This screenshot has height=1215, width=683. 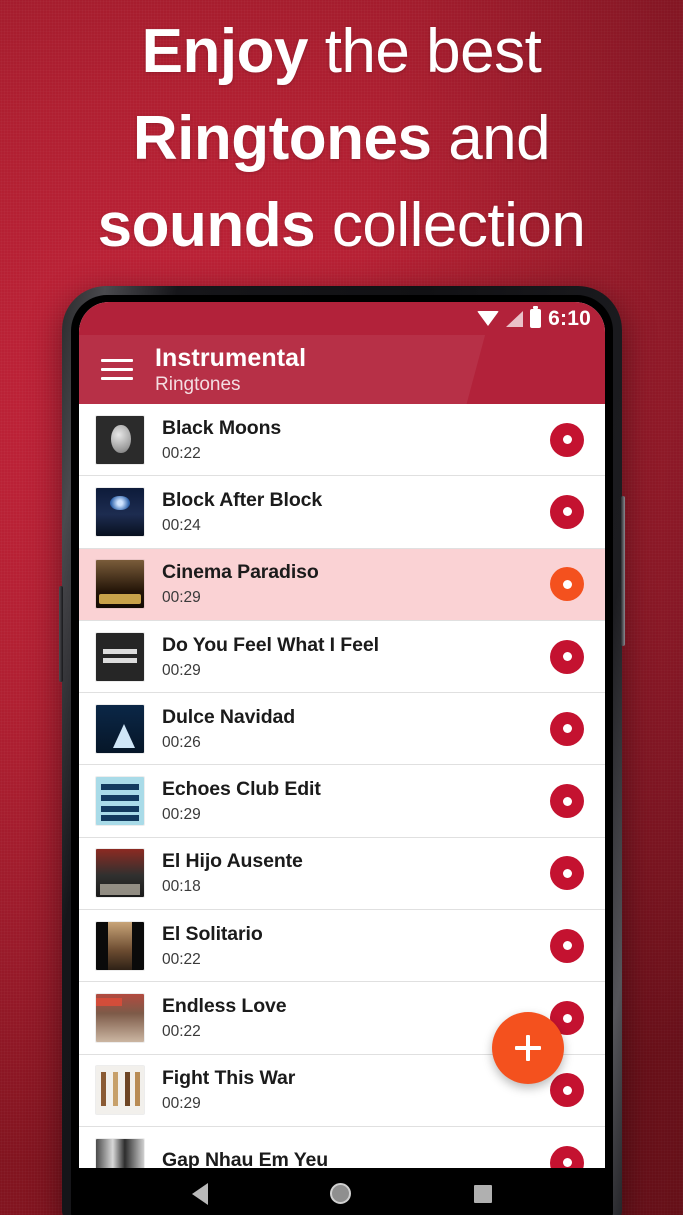 What do you see at coordinates (241, 789) in the screenshot?
I see `ringtone-title: Echoes Club Edit` at bounding box center [241, 789].